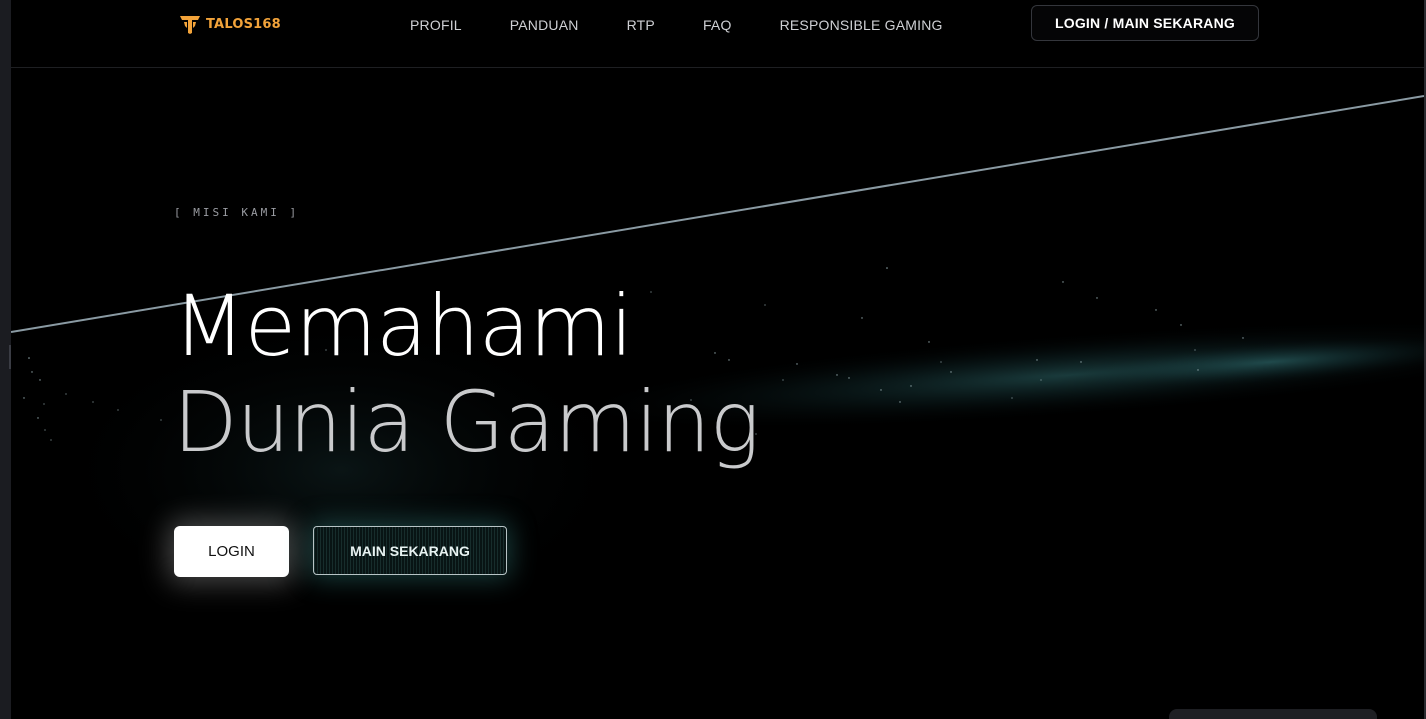 The width and height of the screenshot is (1426, 719). I want to click on floating-card, so click(1273, 714).